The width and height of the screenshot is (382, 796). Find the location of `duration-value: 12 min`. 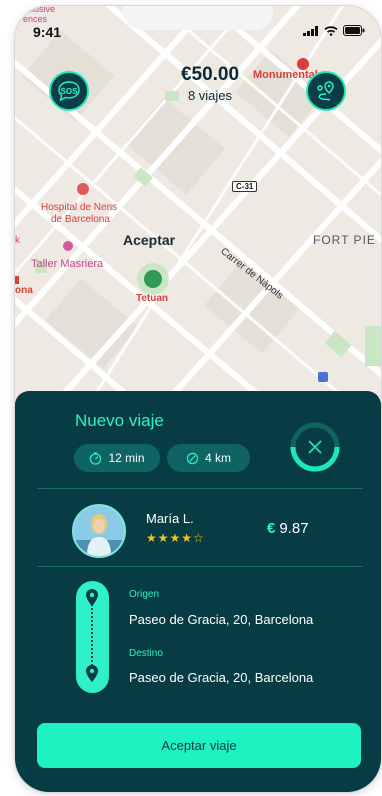

duration-value: 12 min is located at coordinates (126, 458).